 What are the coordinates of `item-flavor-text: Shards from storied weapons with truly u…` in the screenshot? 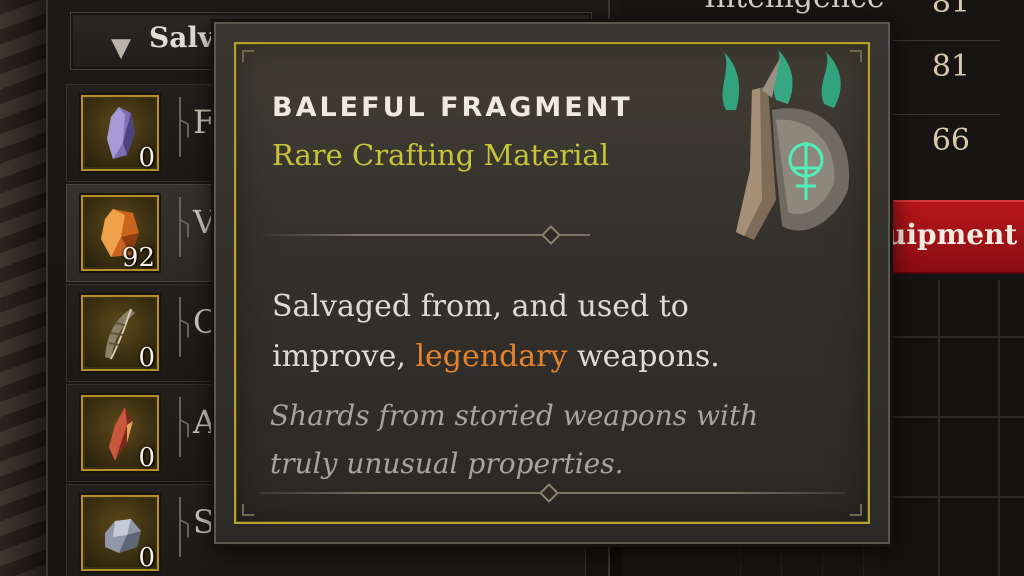 It's located at (514, 439).